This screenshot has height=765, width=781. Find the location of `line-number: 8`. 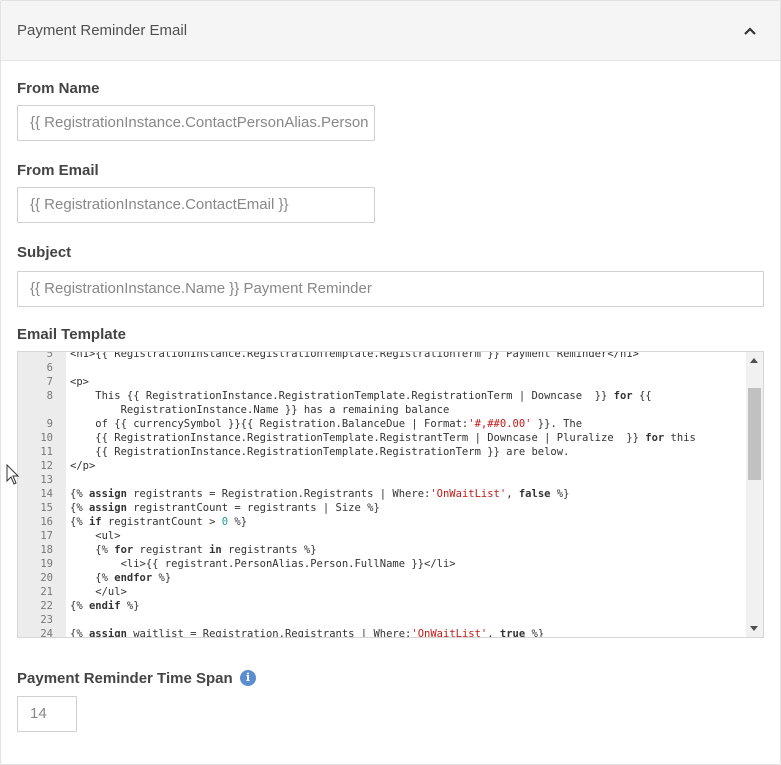

line-number: 8 is located at coordinates (49, 396).